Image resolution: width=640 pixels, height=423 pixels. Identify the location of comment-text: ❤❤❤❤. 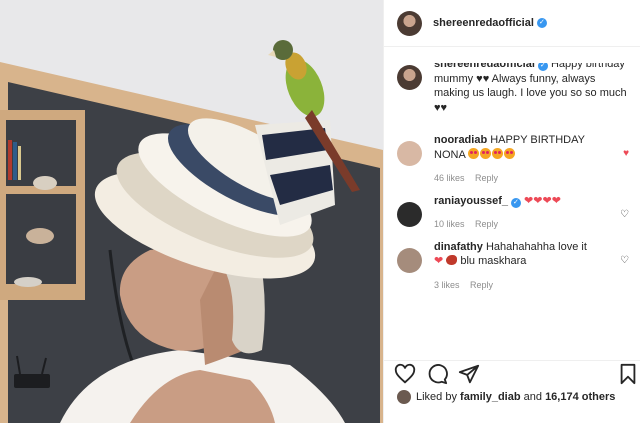
(542, 200).